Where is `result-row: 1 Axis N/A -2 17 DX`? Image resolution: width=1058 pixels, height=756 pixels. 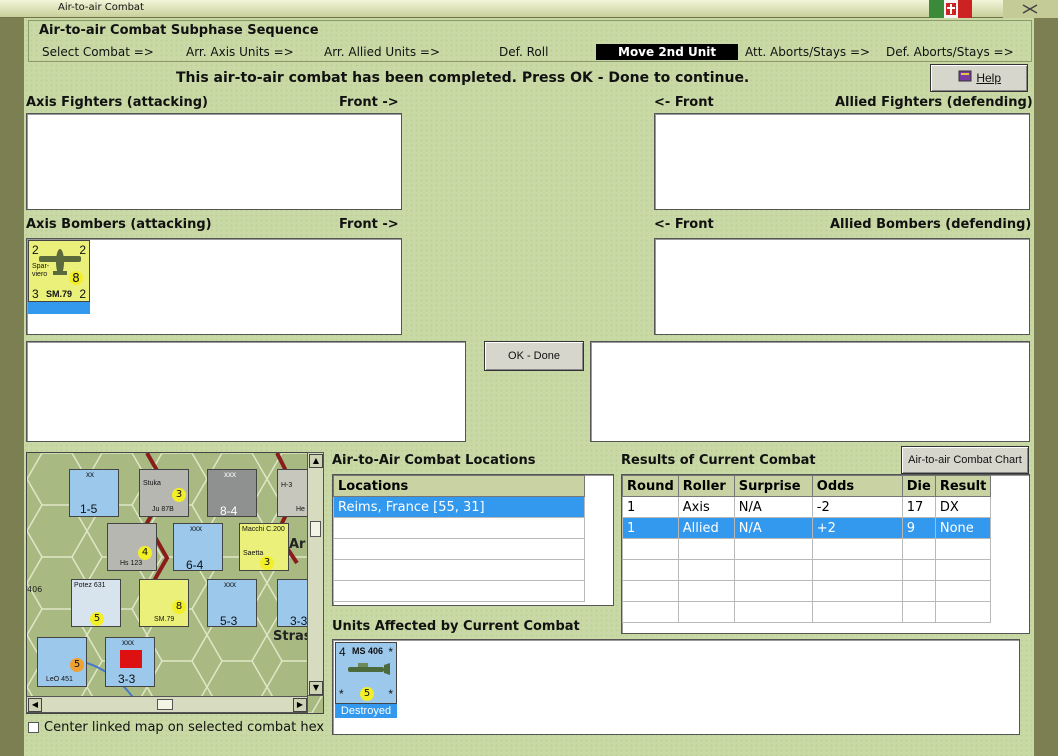
result-row: 1 Axis N/A -2 17 DX is located at coordinates (807, 507).